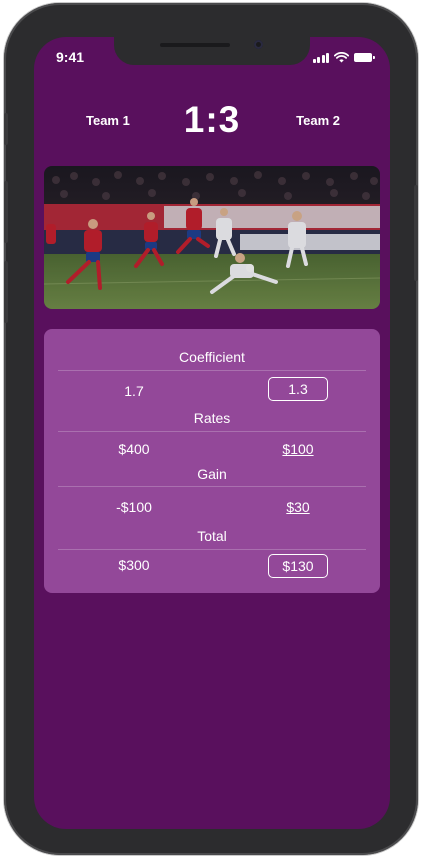 The height and width of the screenshot is (858, 424). Describe the element at coordinates (416, 233) in the screenshot. I see `power-button` at that location.